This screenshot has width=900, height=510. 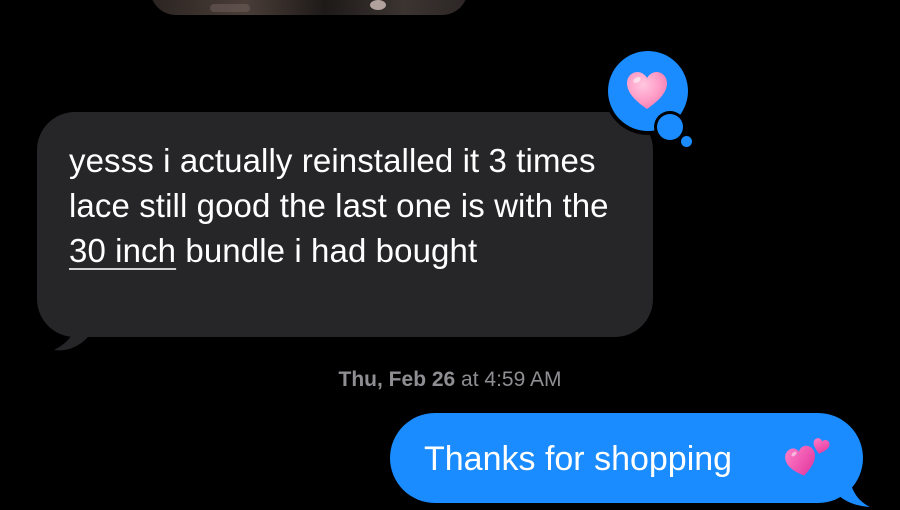 What do you see at coordinates (578, 459) in the screenshot?
I see `outgoing-message-text: Thanks for shopping` at bounding box center [578, 459].